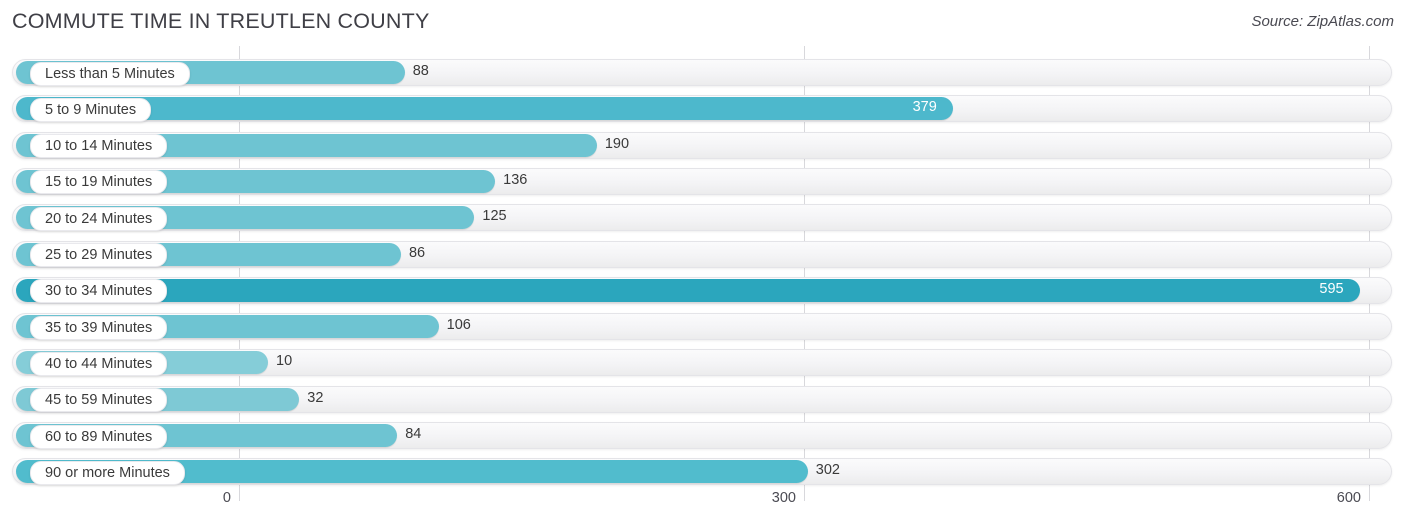 This screenshot has width=1406, height=523. I want to click on page-title: COMMUTE TIME IN TREUTLEN COUNTY, so click(221, 21).